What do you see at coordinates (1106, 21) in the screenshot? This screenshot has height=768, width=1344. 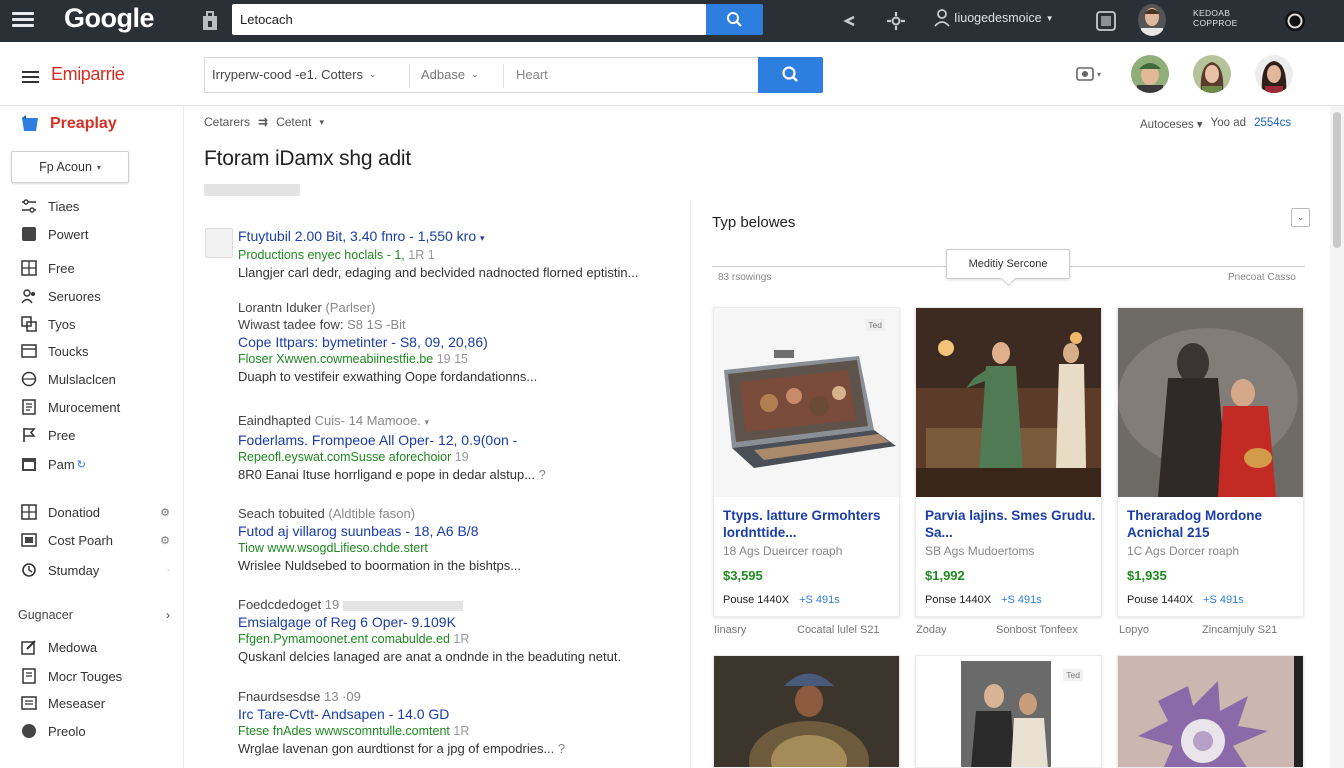 I see `notifications-icon` at bounding box center [1106, 21].